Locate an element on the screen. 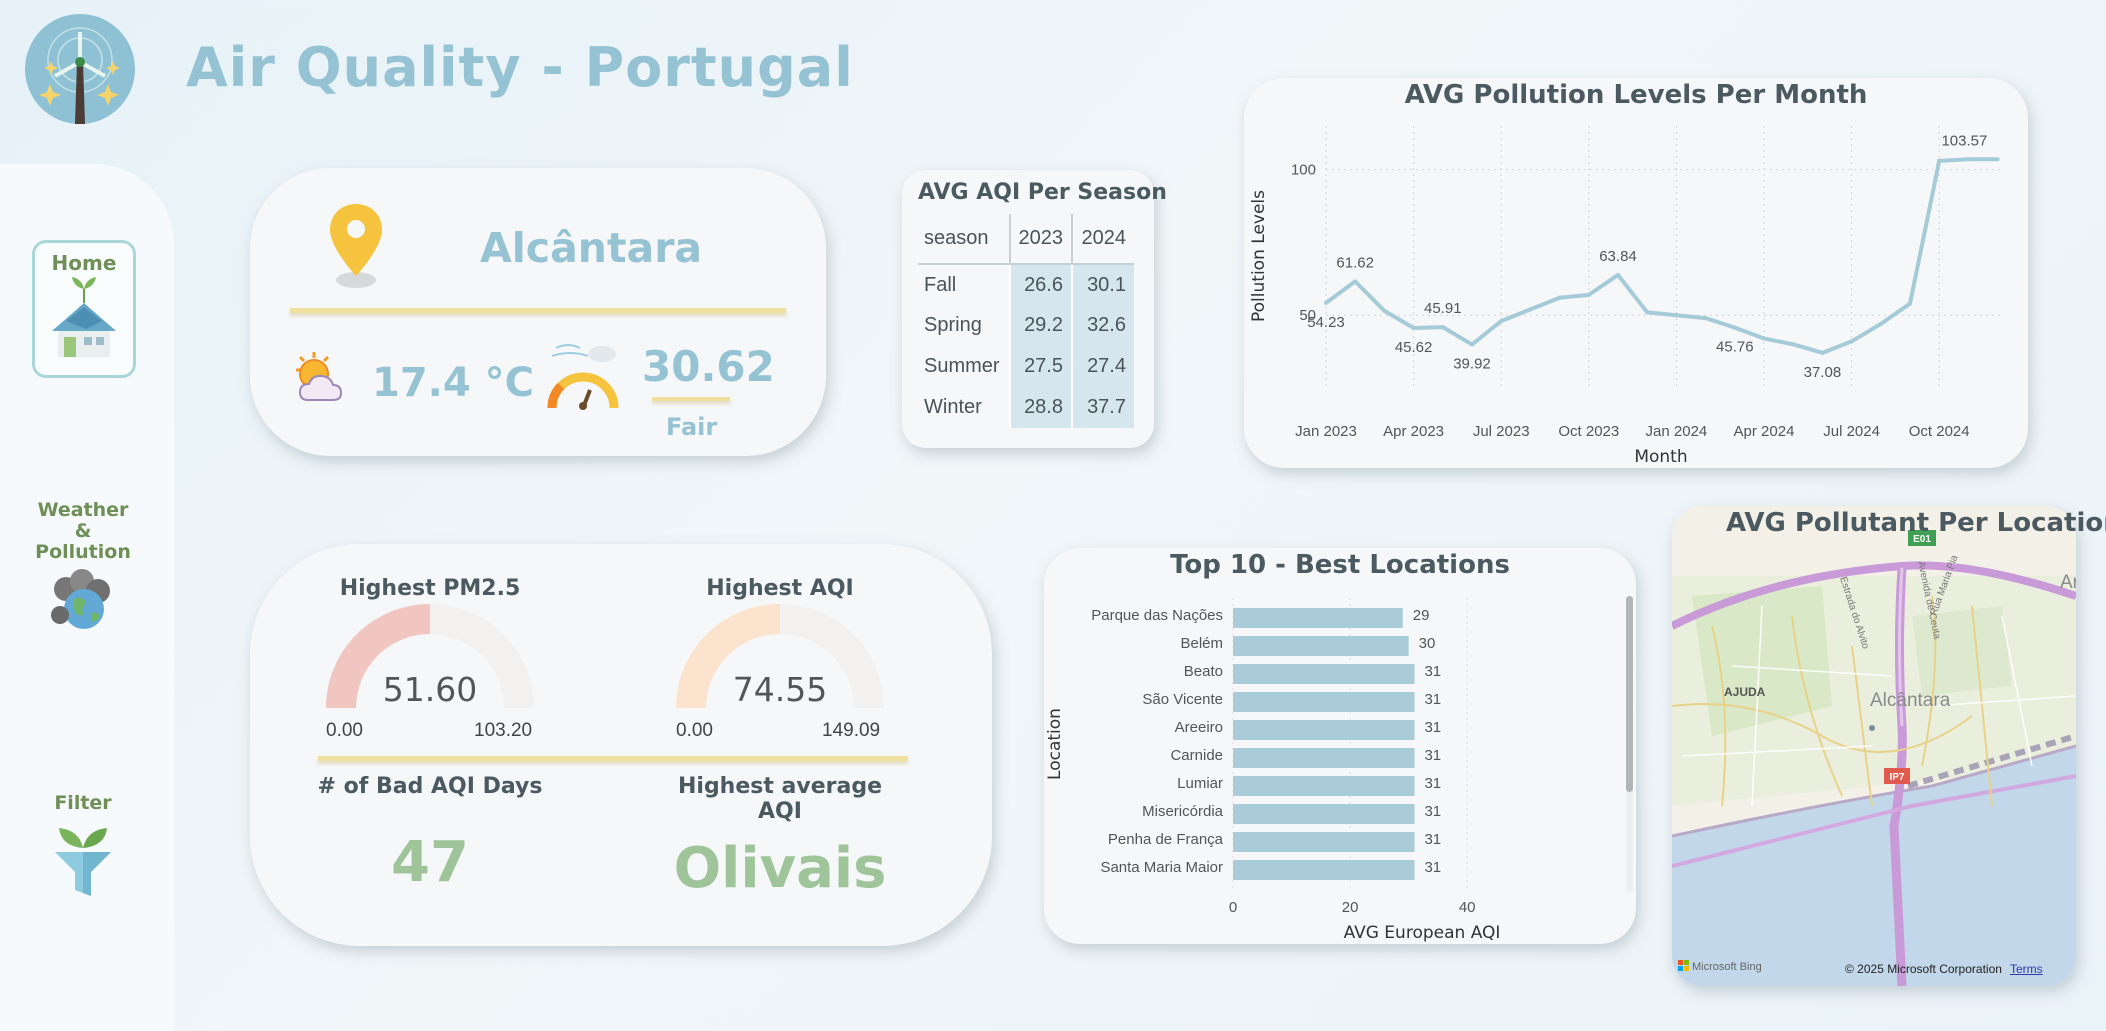 This screenshot has width=2106, height=1031. aqi-gauge-max: 149.09 is located at coordinates (851, 730).